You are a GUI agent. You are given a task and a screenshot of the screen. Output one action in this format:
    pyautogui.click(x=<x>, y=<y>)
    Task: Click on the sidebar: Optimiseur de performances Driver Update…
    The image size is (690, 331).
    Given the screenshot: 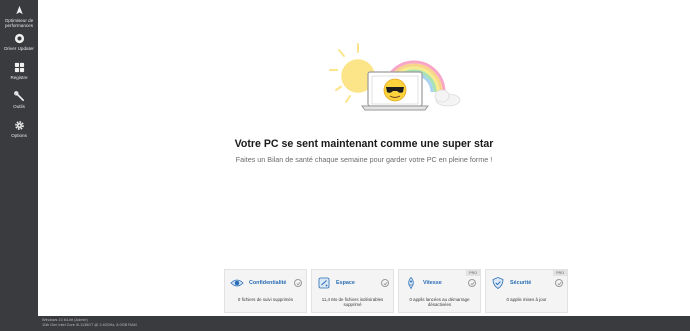 What is the action you would take?
    pyautogui.click(x=19, y=165)
    